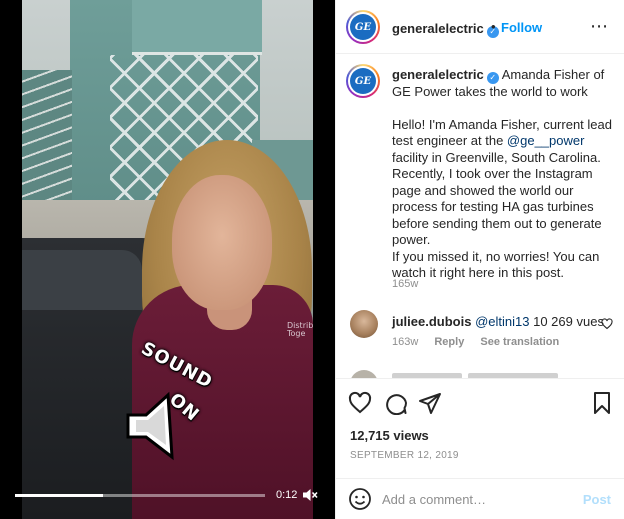  I want to click on commenter-avatar, so click(364, 324).